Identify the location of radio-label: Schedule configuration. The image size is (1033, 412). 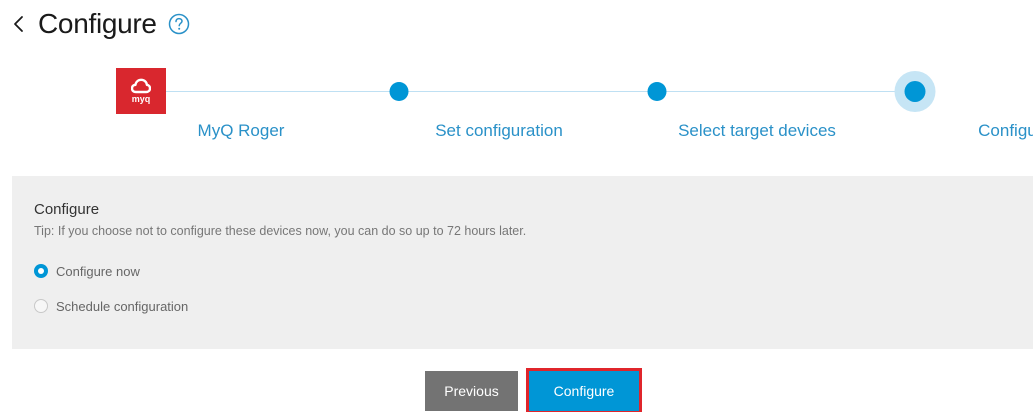
(122, 306).